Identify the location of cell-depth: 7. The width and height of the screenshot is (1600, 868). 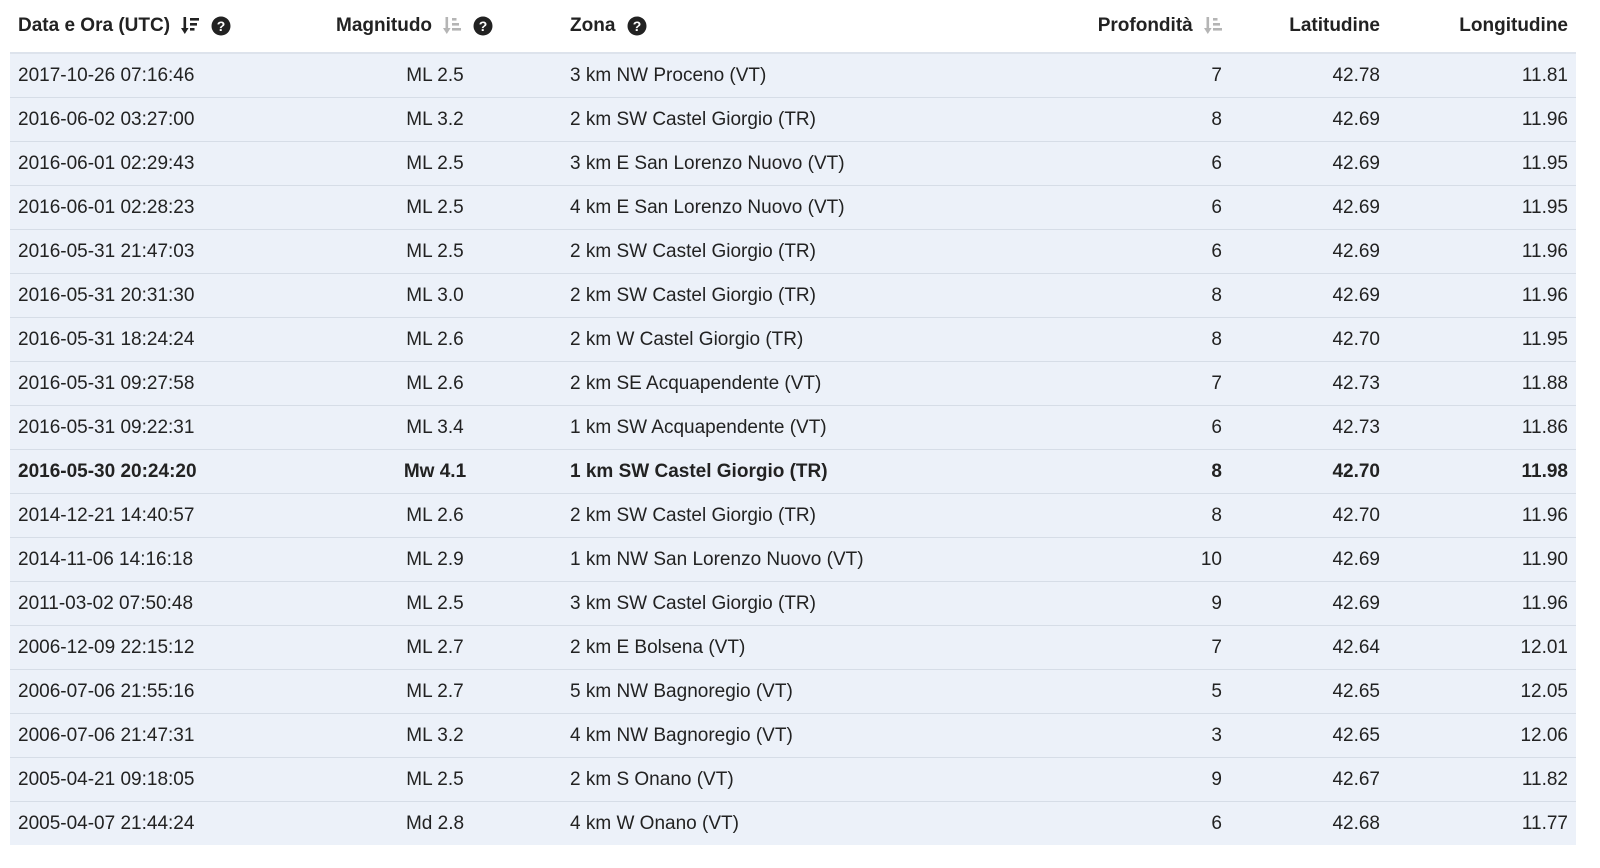
(1134, 383).